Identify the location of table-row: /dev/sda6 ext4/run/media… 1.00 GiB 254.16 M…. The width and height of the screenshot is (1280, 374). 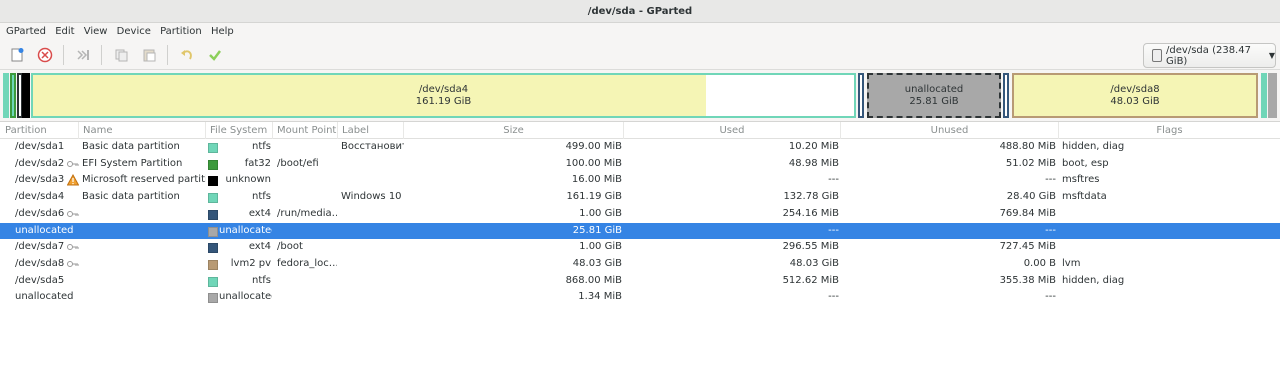
(640, 214).